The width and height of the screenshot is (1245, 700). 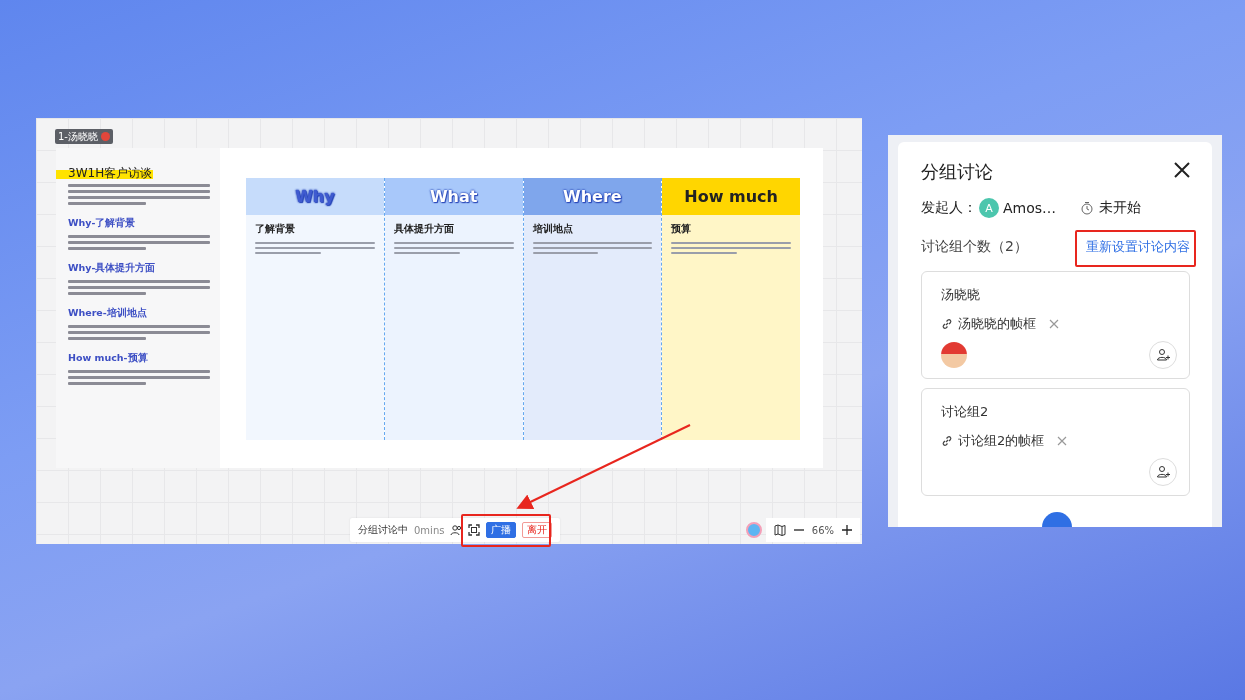 What do you see at coordinates (822, 530) in the screenshot?
I see `zoom-level: 66%` at bounding box center [822, 530].